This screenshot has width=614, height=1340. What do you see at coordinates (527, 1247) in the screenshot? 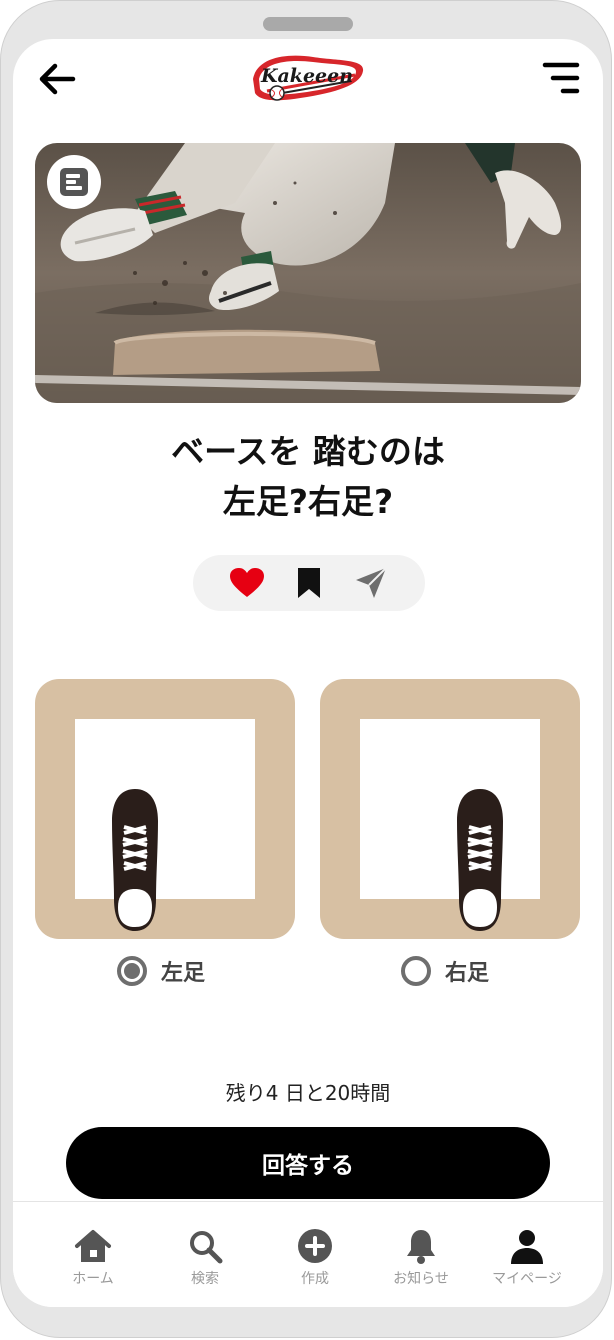
I see `user-icon` at bounding box center [527, 1247].